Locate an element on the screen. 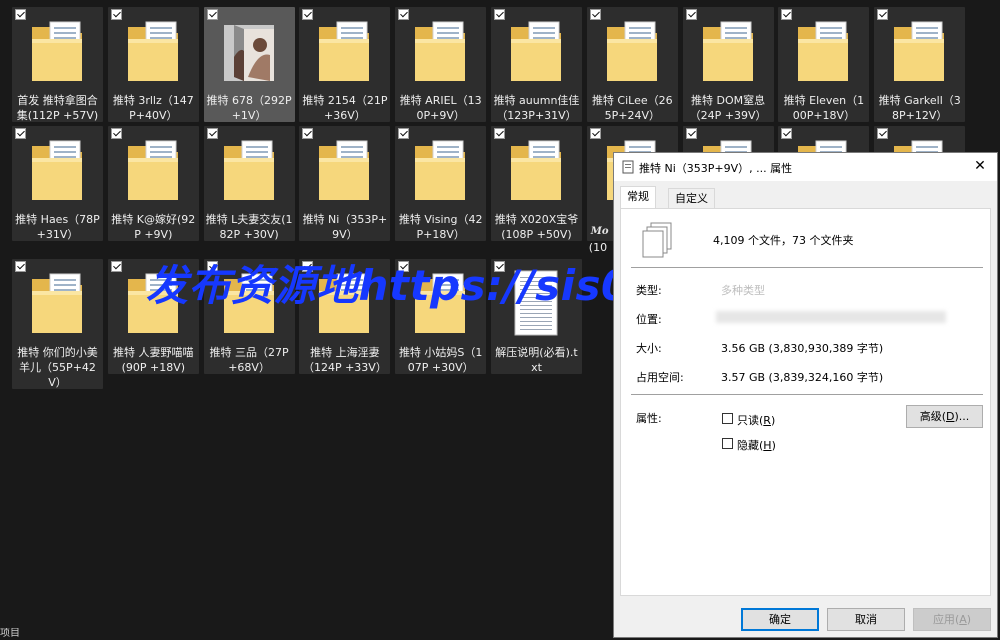 This screenshot has height=640, width=1000. item-name: 推特 Eleven（100P+18V） is located at coordinates (824, 108).